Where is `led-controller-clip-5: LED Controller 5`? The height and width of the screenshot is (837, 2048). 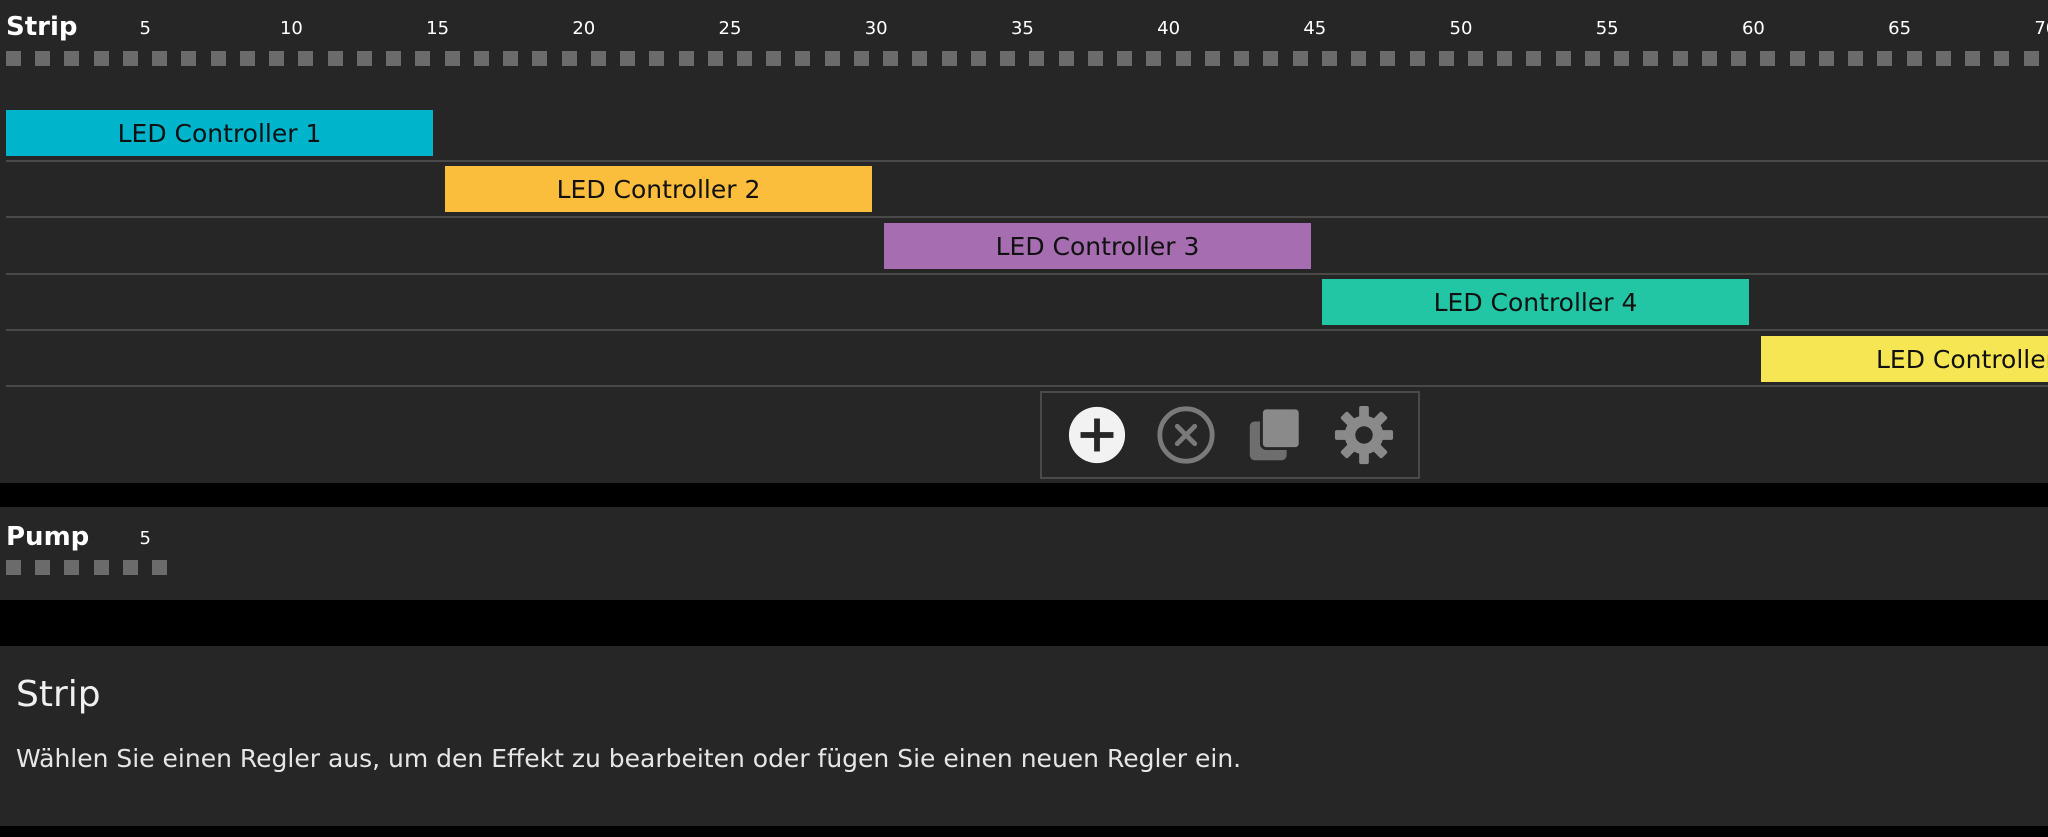
led-controller-clip-5: LED Controller 5 is located at coordinates (1904, 359).